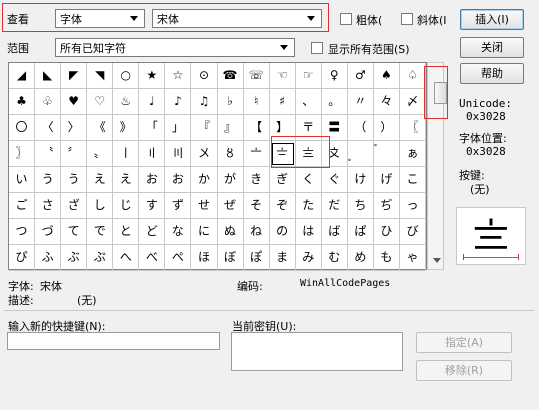 The image size is (539, 410). Describe the element at coordinates (386, 102) in the screenshot. I see `character-cell: 々` at that location.